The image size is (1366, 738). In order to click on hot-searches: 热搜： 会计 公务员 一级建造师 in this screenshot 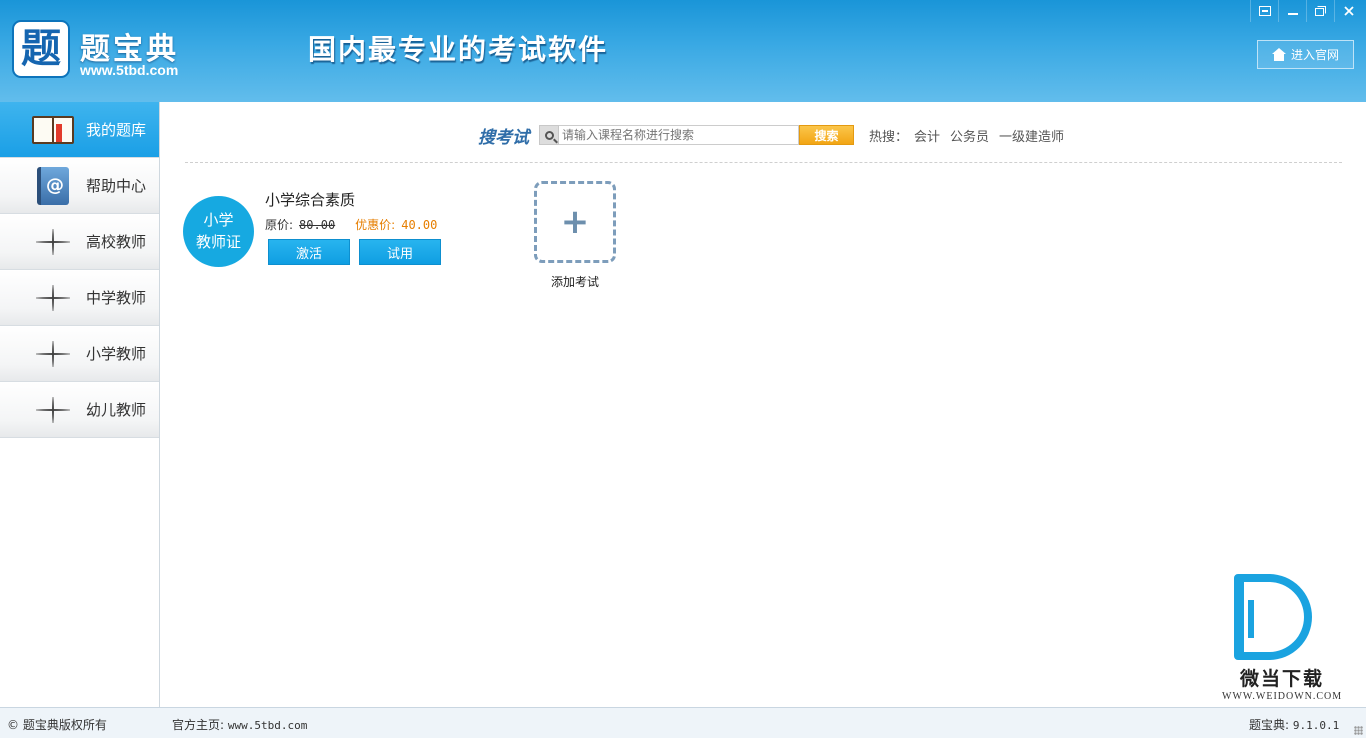, I will do `click(966, 135)`.